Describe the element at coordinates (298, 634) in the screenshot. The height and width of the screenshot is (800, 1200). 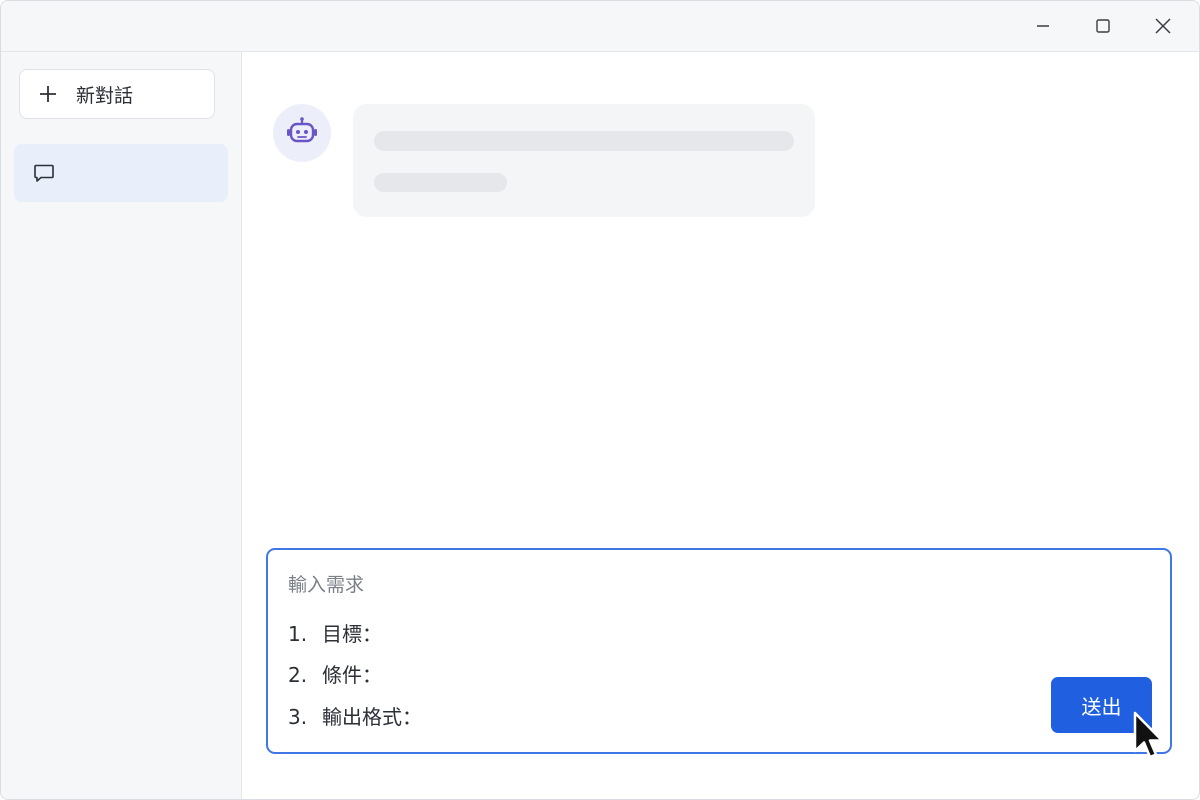
I see `line-number: 1.` at that location.